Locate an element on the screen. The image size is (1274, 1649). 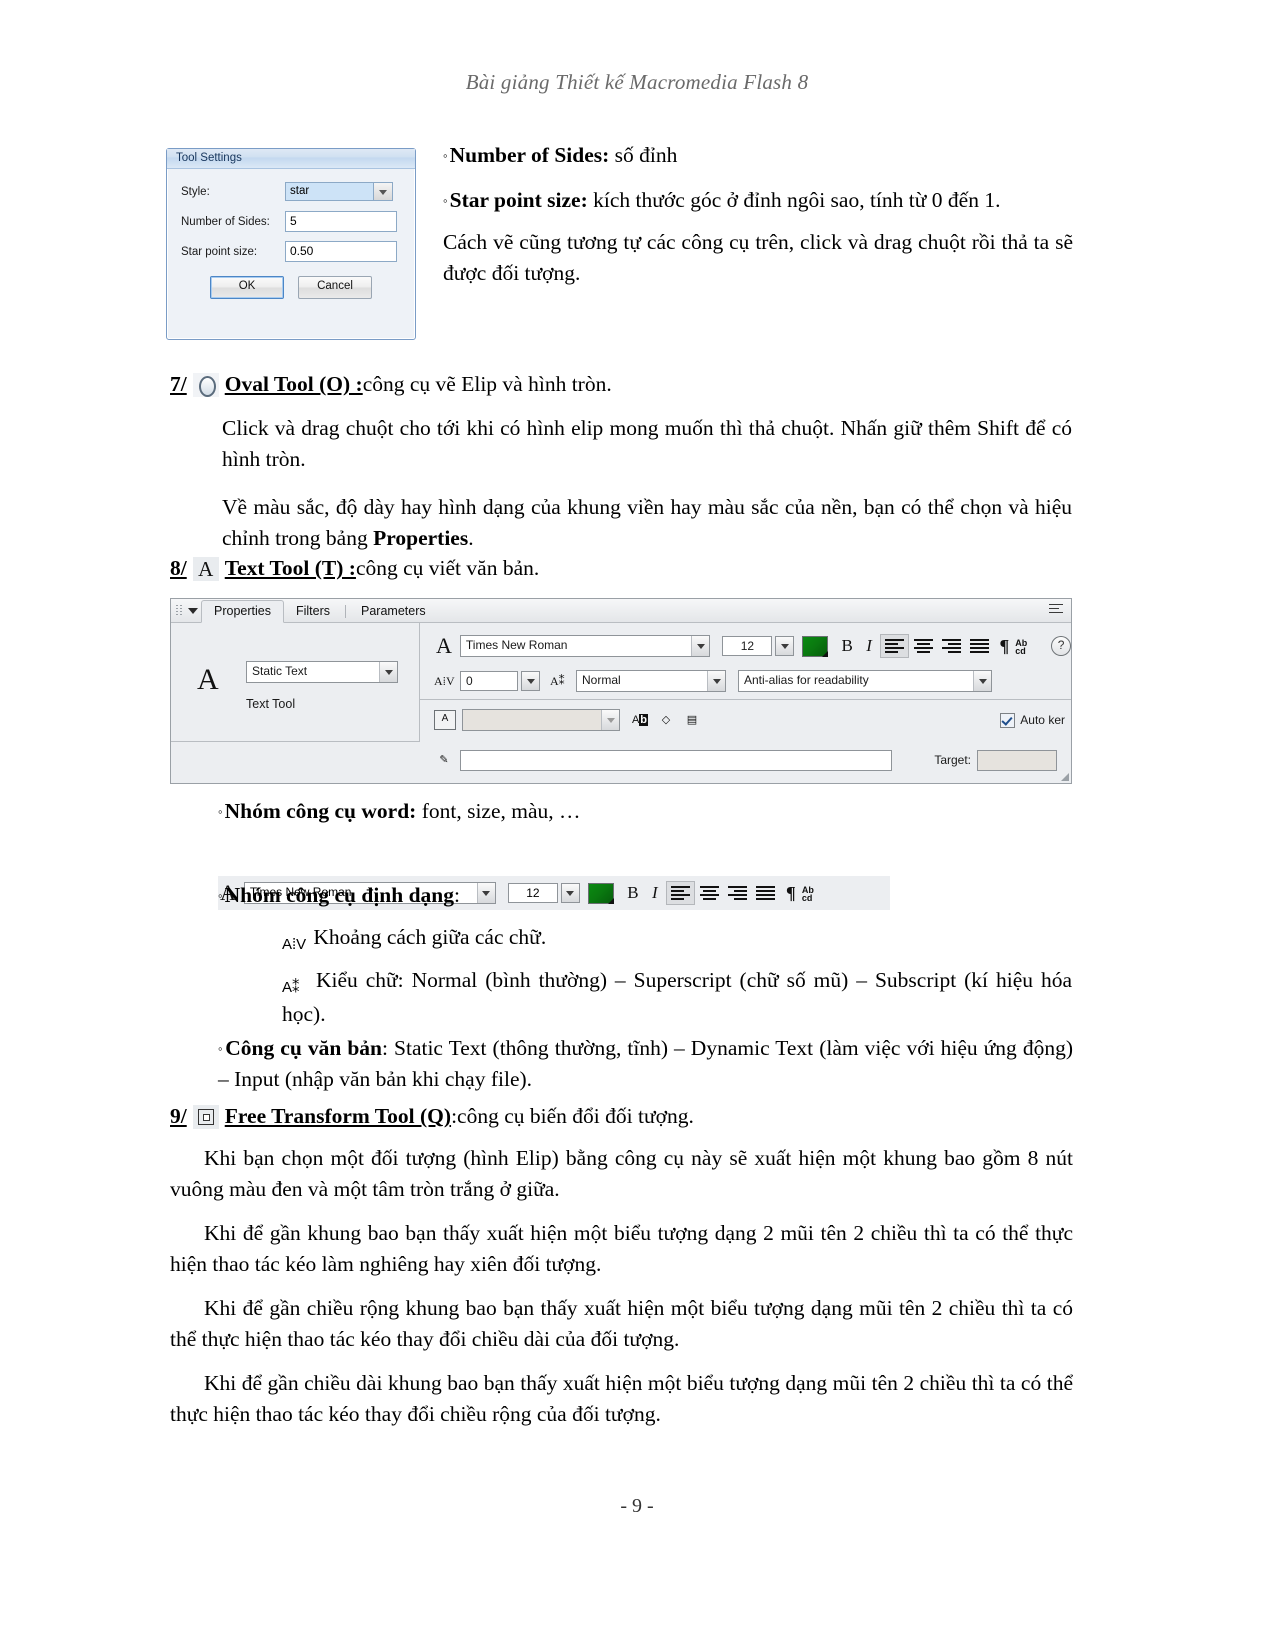
paragraph-format-button: ¶ is located at coordinates (1004, 646).